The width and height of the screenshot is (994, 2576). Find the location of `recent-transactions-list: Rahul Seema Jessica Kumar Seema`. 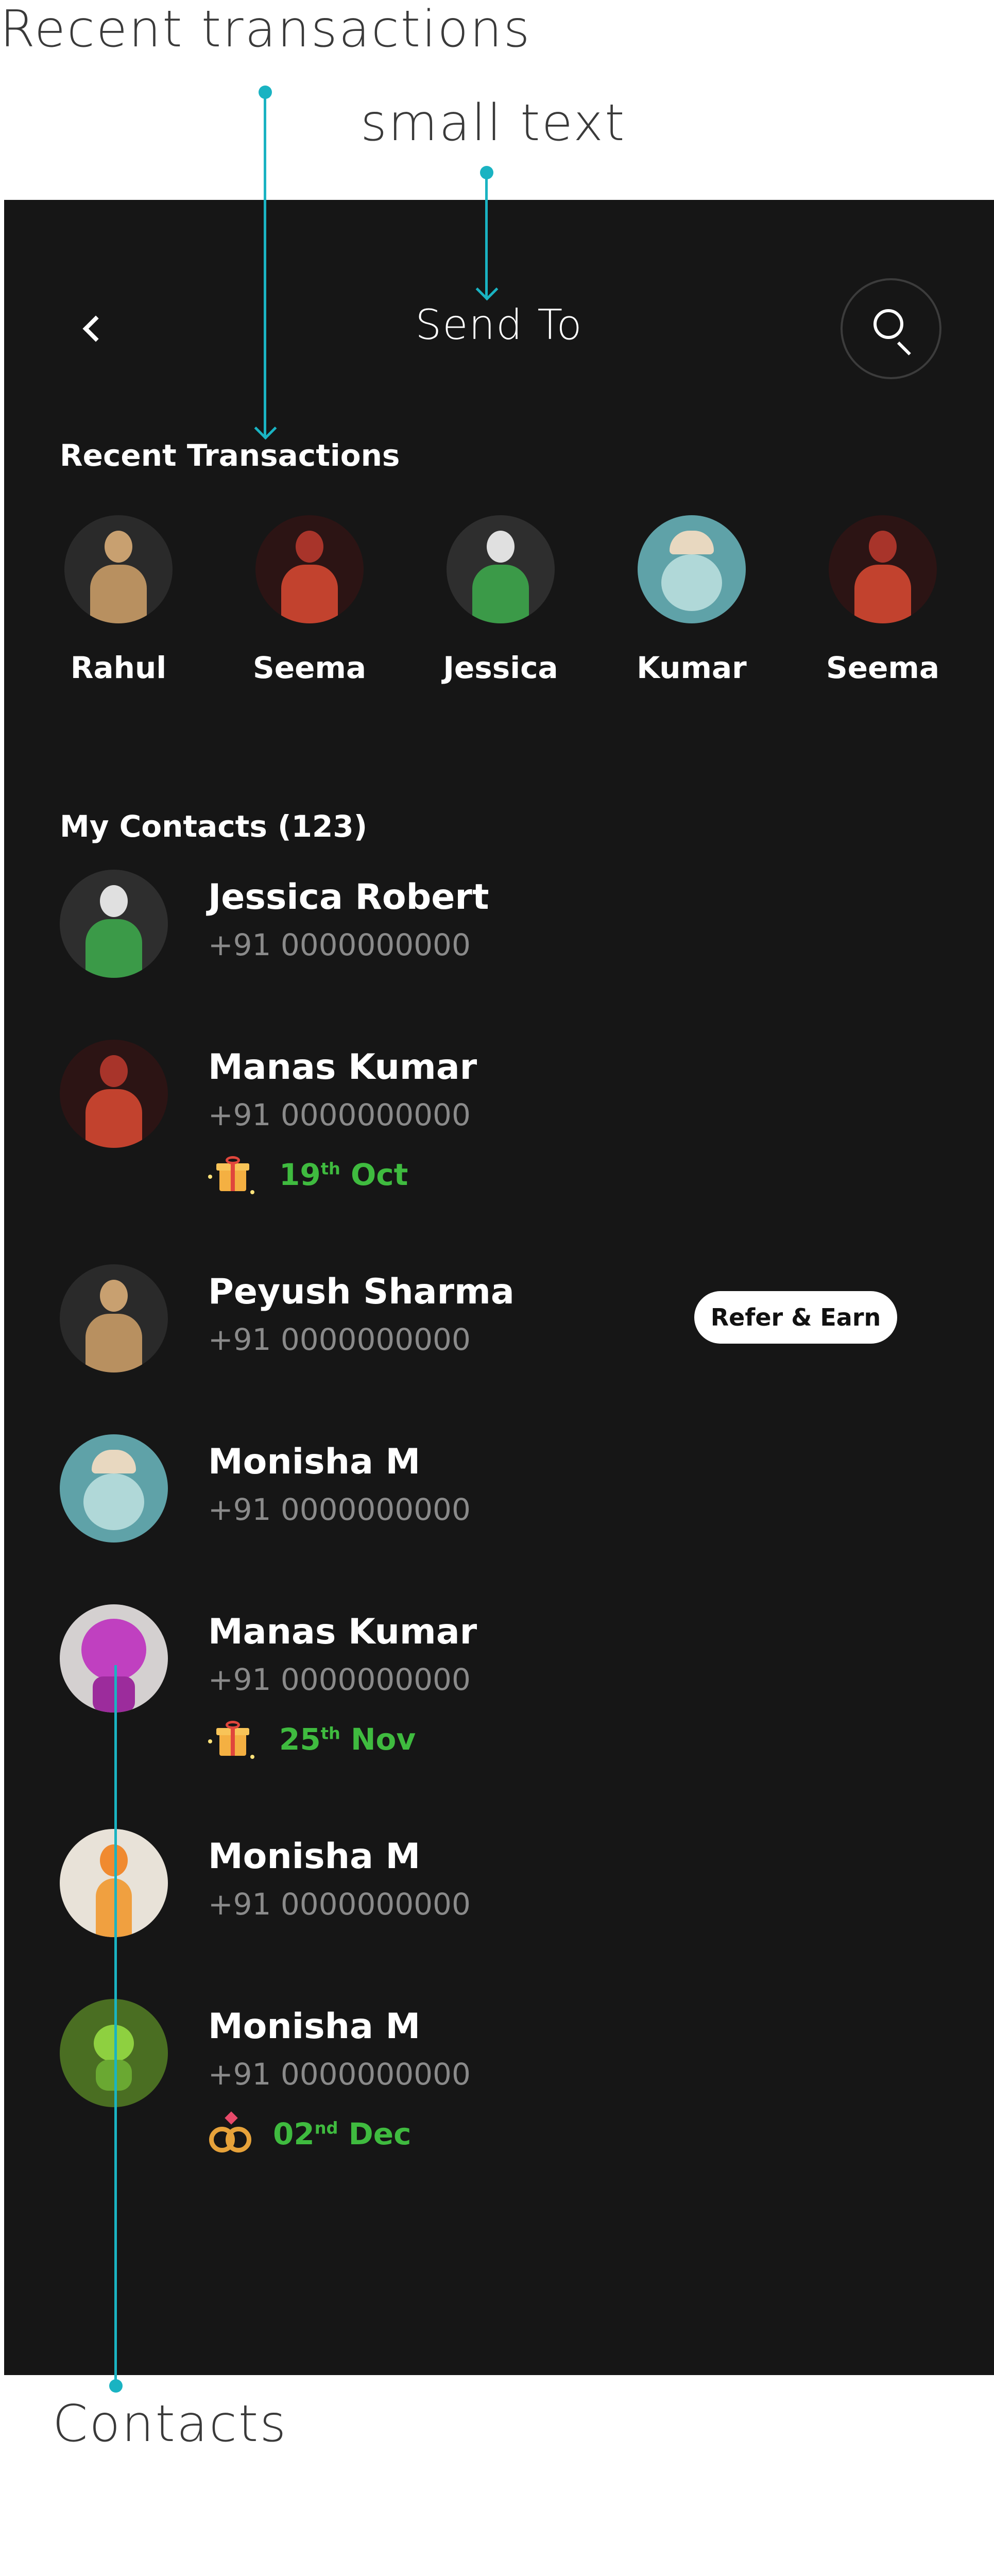

recent-transactions-list: Rahul Seema Jessica Kumar Seema is located at coordinates (499, 608).